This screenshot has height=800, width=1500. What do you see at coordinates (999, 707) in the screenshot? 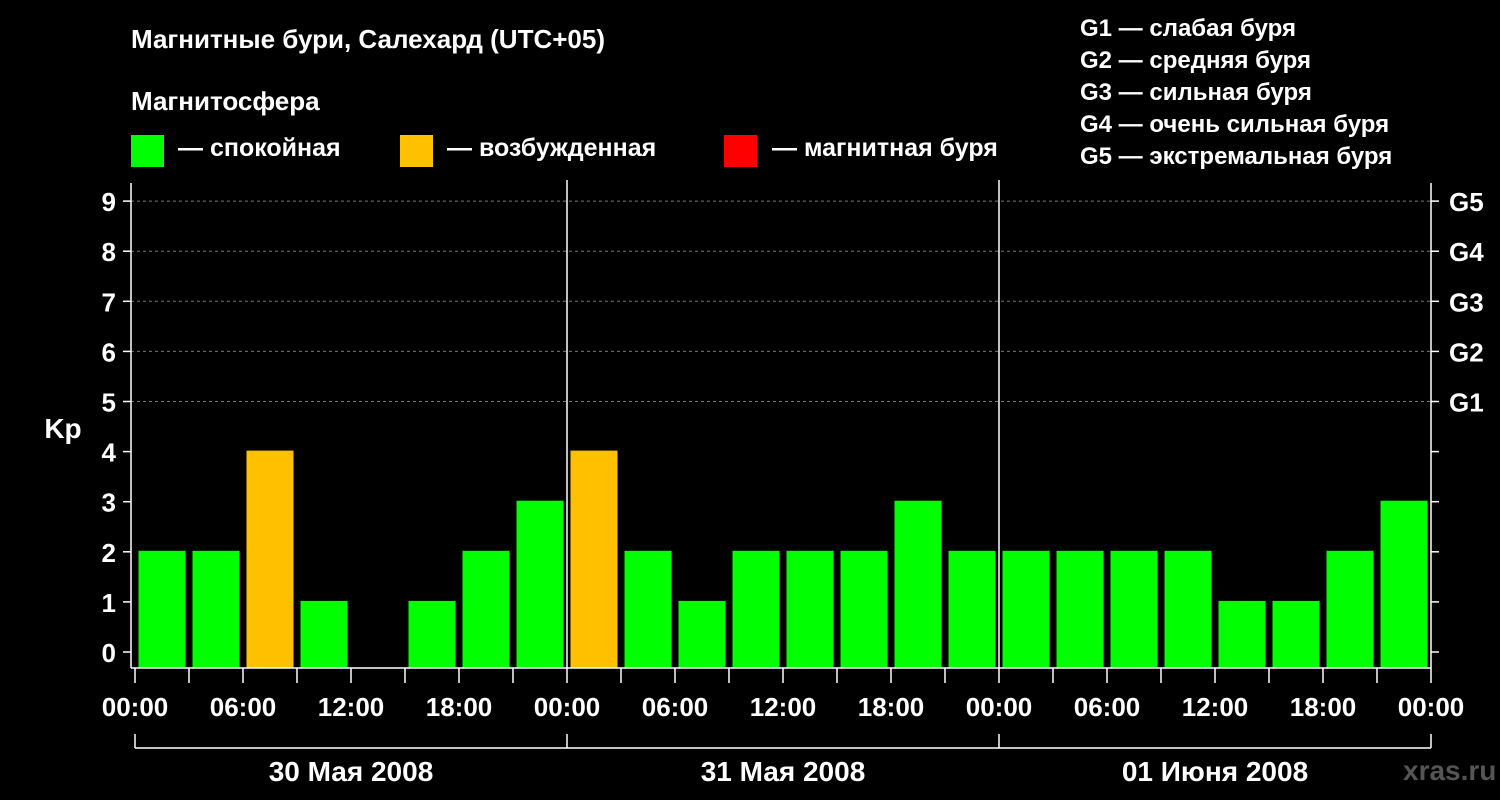
I see `x-tick-label-8: 00:00` at bounding box center [999, 707].